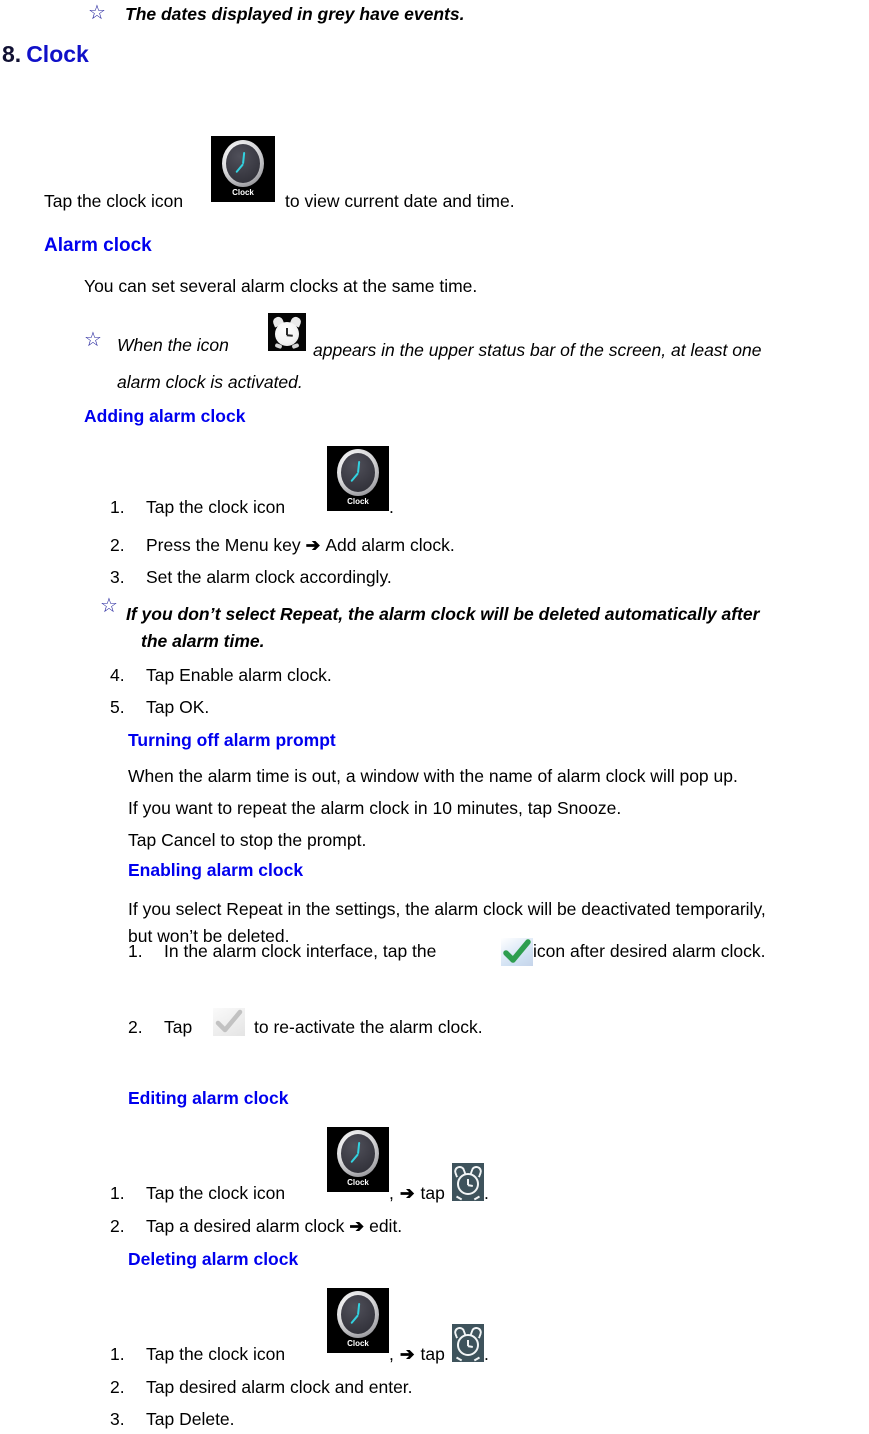 This screenshot has height=1434, width=869. I want to click on section-heading-editing-alarm-clock: Editing alarm clock, so click(208, 1098).